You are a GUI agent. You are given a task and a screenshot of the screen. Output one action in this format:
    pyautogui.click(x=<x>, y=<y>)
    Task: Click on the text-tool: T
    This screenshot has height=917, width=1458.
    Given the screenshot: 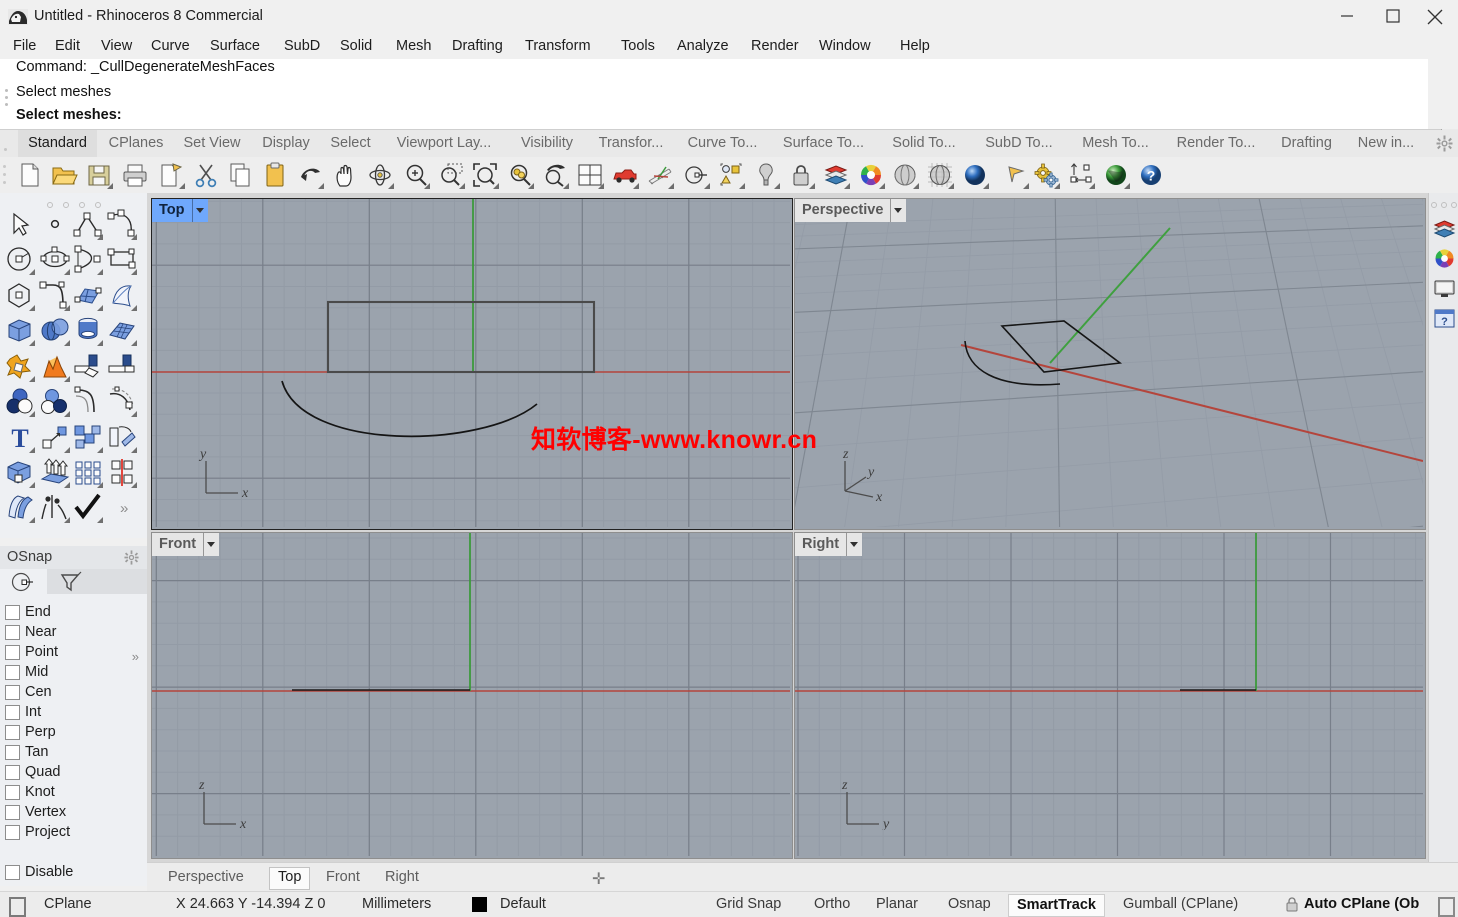 What is the action you would take?
    pyautogui.click(x=20, y=438)
    